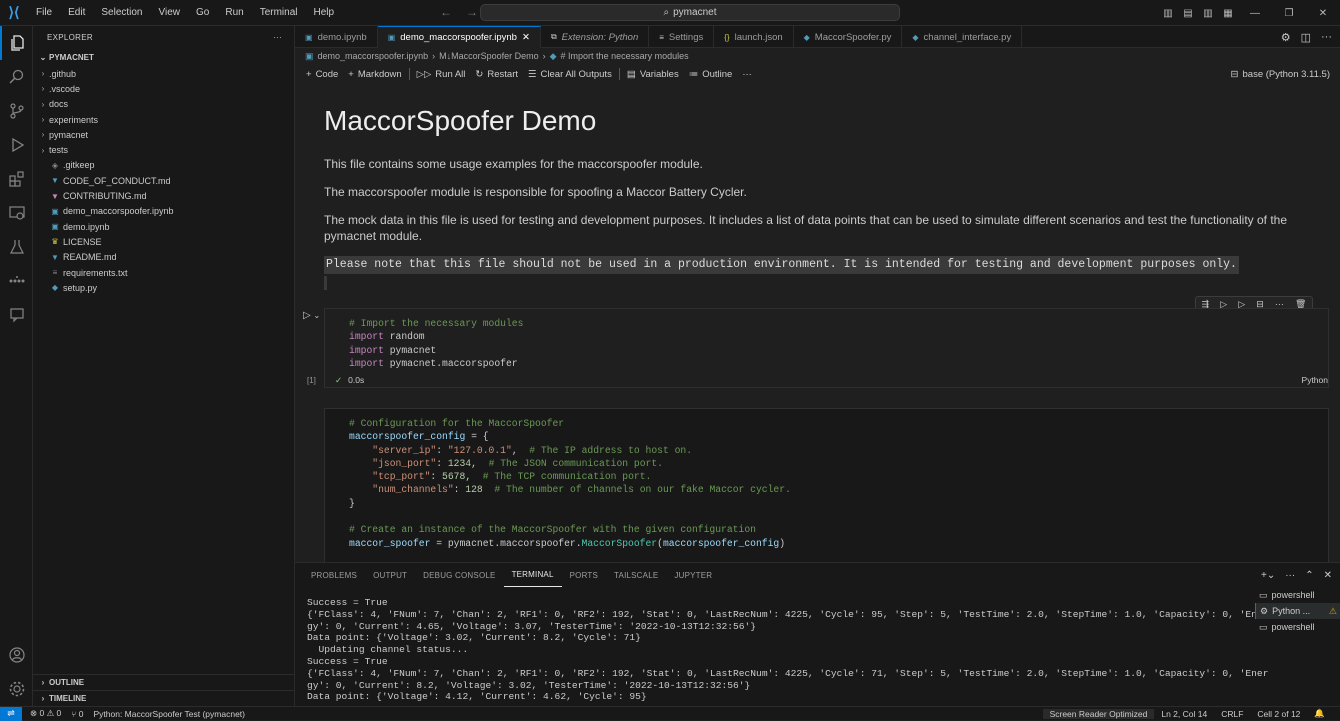 The width and height of the screenshot is (1340, 721). Describe the element at coordinates (163, 180) in the screenshot. I see `file-item: ▼ CODE_OF_CONDUCT.md` at that location.